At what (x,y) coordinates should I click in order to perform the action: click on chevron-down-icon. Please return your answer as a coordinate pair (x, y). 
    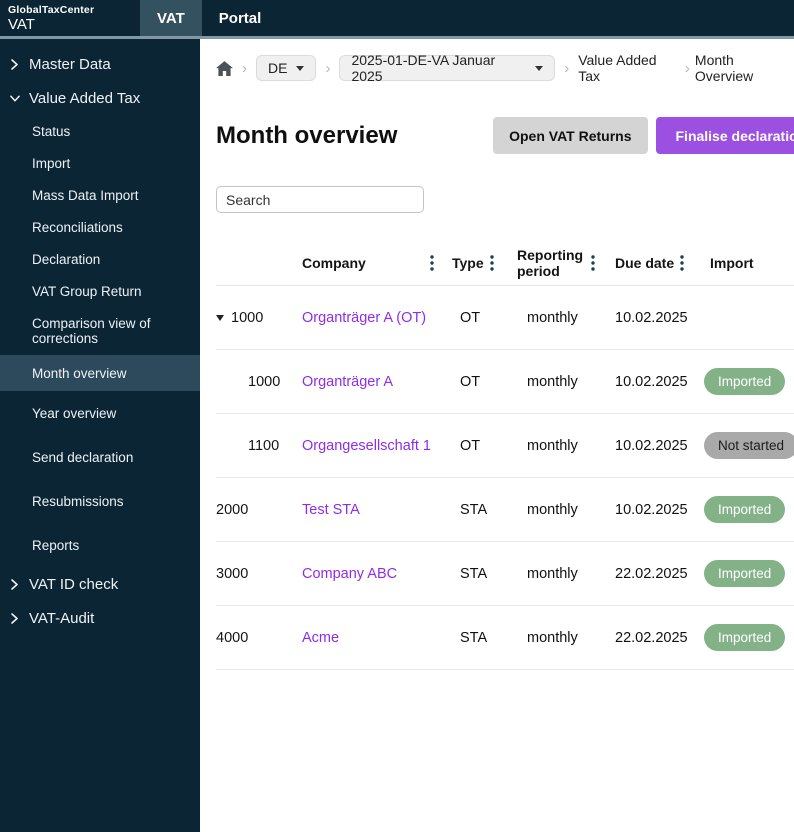
    Looking at the image, I should click on (15, 98).